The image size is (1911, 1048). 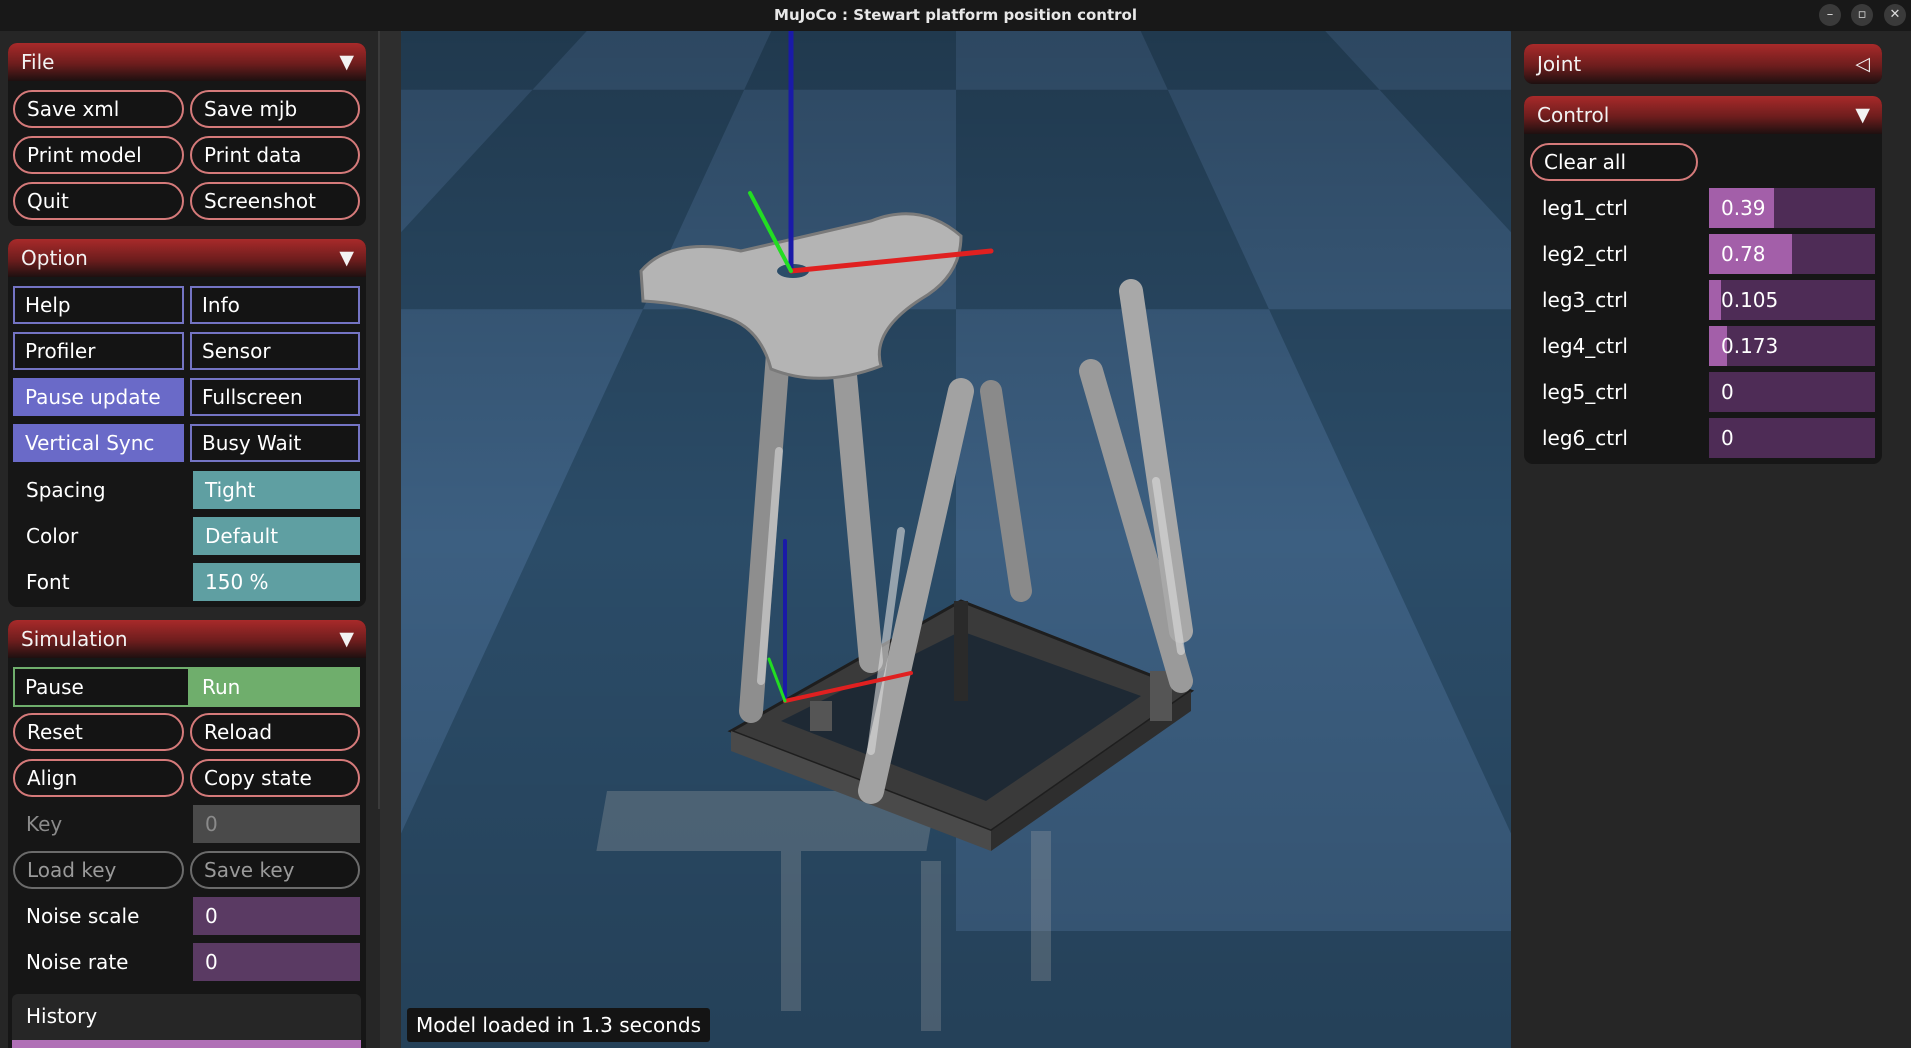 What do you see at coordinates (52, 536) in the screenshot?
I see `color-label: Color` at bounding box center [52, 536].